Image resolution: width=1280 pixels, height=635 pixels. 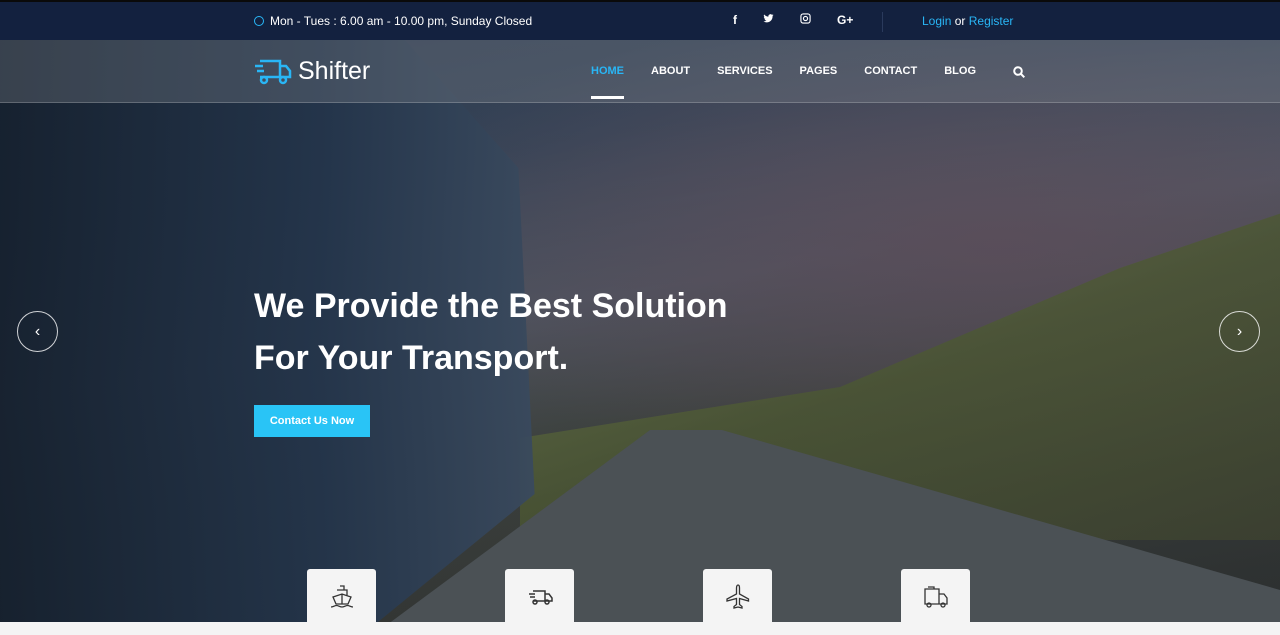 What do you see at coordinates (936, 21) in the screenshot?
I see `login-link: Login` at bounding box center [936, 21].